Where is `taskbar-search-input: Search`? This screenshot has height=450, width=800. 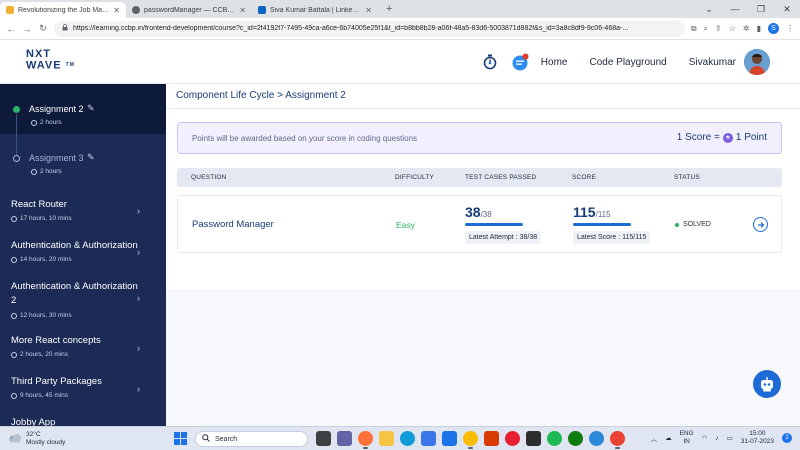 taskbar-search-input: Search is located at coordinates (251, 439).